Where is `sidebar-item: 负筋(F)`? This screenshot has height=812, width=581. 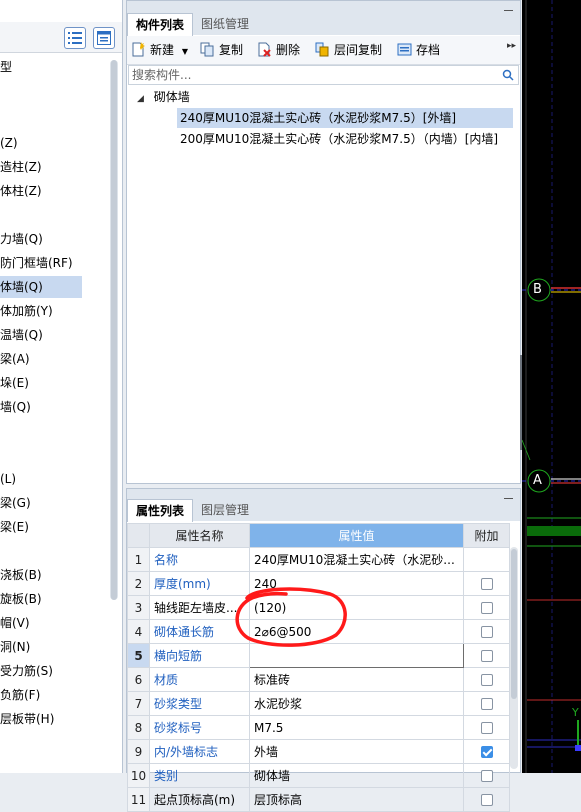 sidebar-item: 负筋(F) is located at coordinates (41, 695).